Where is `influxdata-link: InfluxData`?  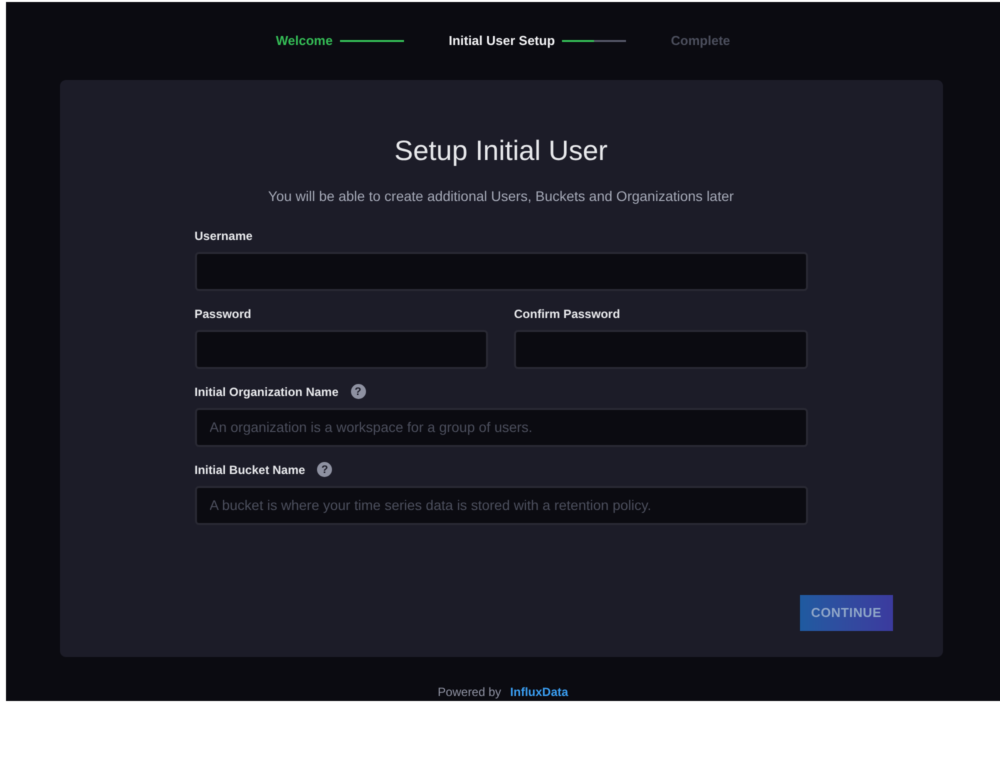 influxdata-link: InfluxData is located at coordinates (539, 692).